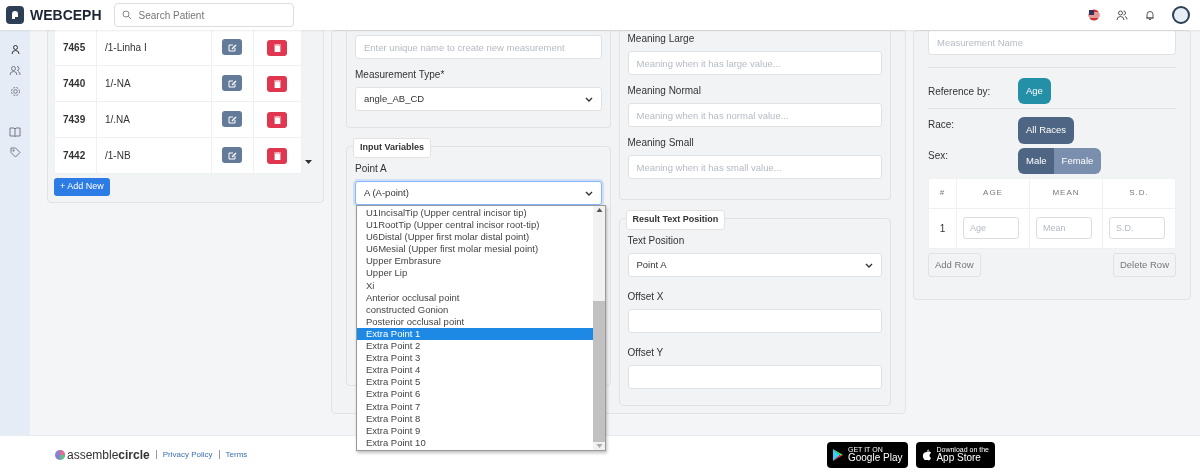 The height and width of the screenshot is (473, 1200). What do you see at coordinates (661, 39) in the screenshot?
I see `field-label: Meaning Large` at bounding box center [661, 39].